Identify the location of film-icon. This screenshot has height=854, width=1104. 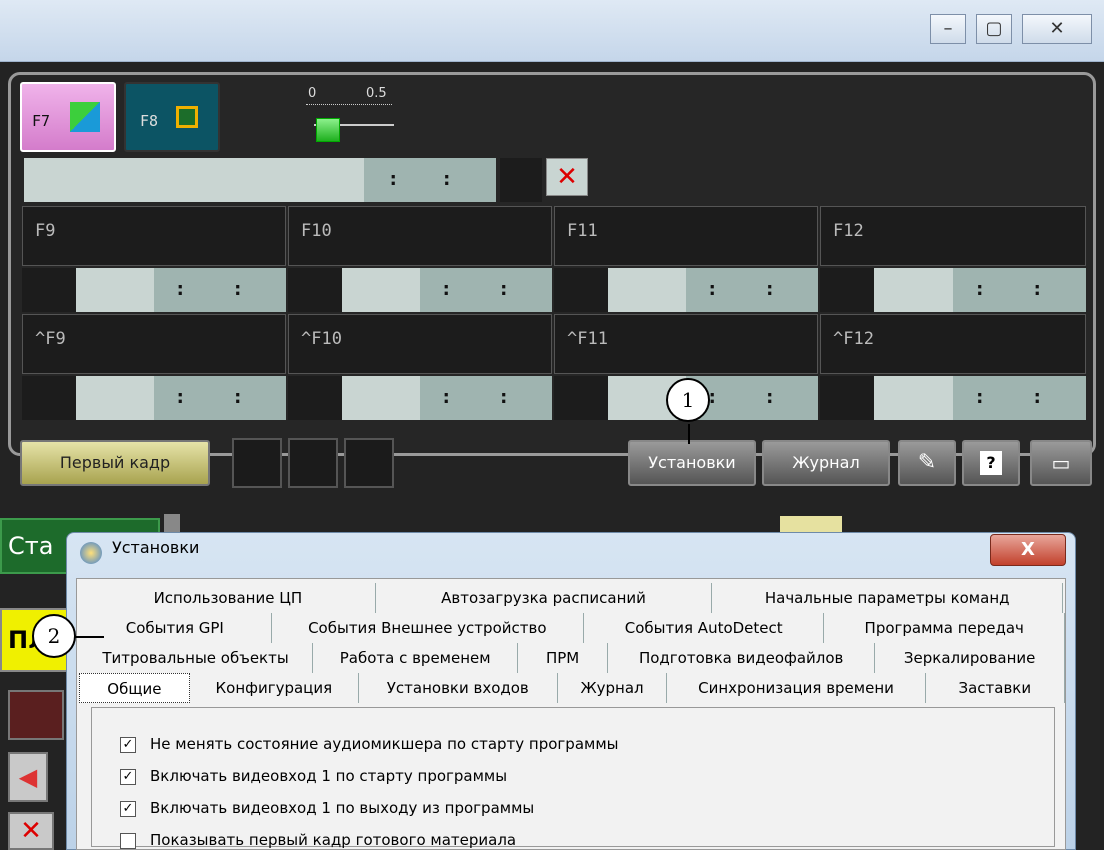
(36, 715).